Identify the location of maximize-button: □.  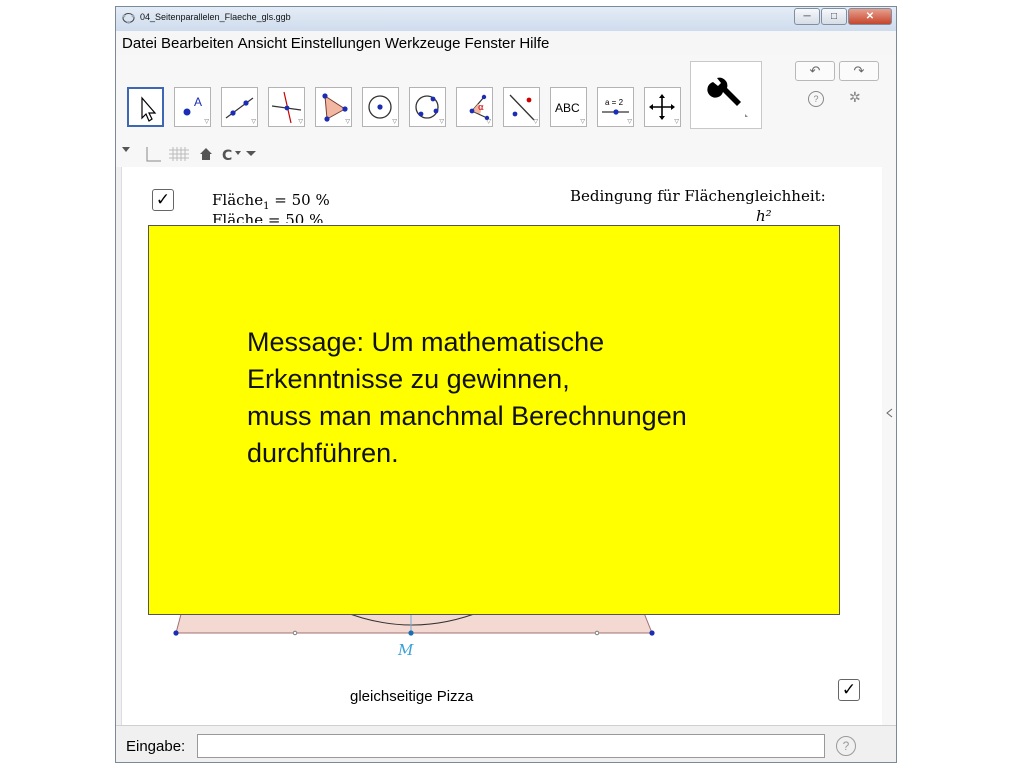
(834, 16).